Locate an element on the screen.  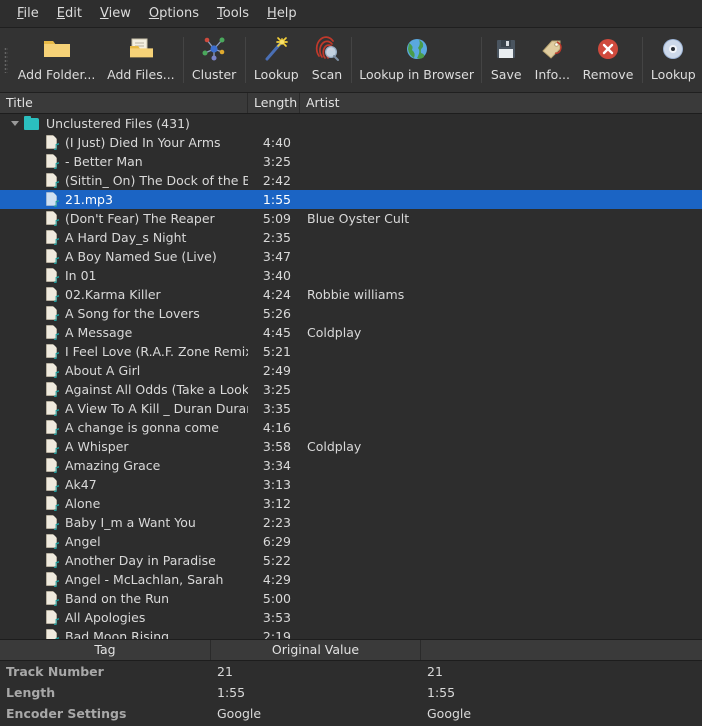
metadata-header: Tag Original Value is located at coordinates (351, 650).